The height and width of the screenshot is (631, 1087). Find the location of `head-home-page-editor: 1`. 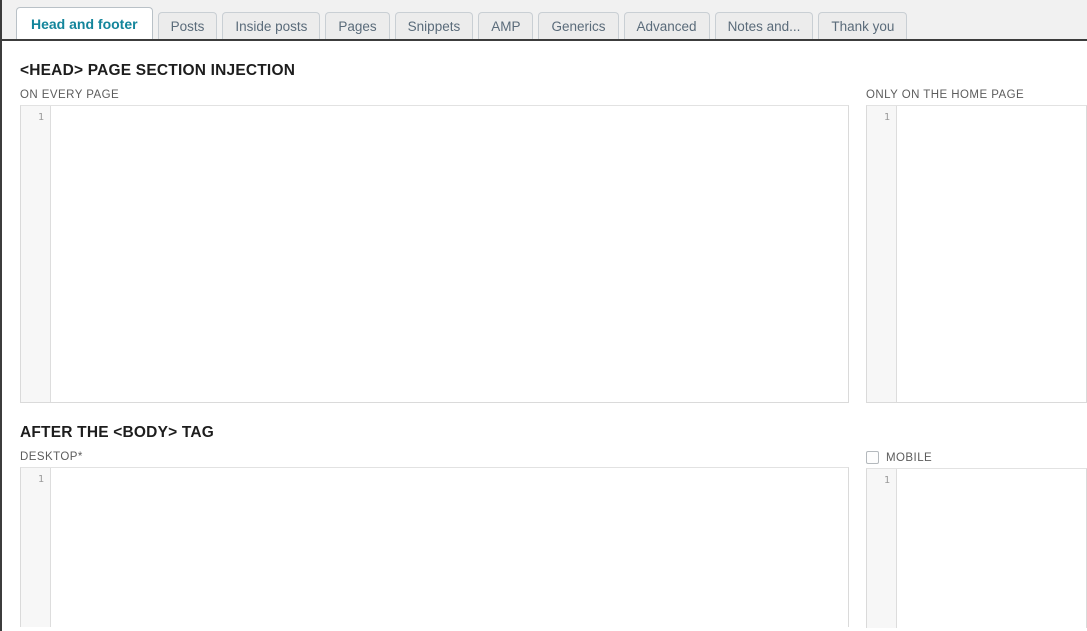

head-home-page-editor: 1 is located at coordinates (976, 254).